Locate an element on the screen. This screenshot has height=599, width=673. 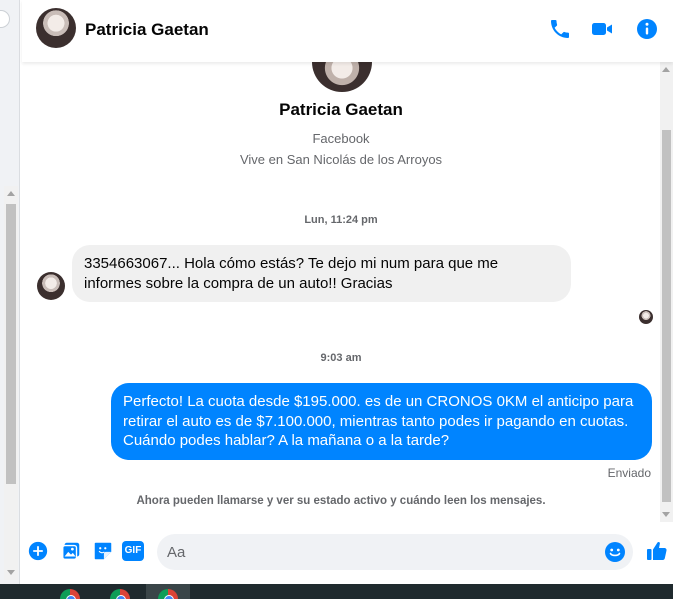
photo-icon is located at coordinates (71, 551).